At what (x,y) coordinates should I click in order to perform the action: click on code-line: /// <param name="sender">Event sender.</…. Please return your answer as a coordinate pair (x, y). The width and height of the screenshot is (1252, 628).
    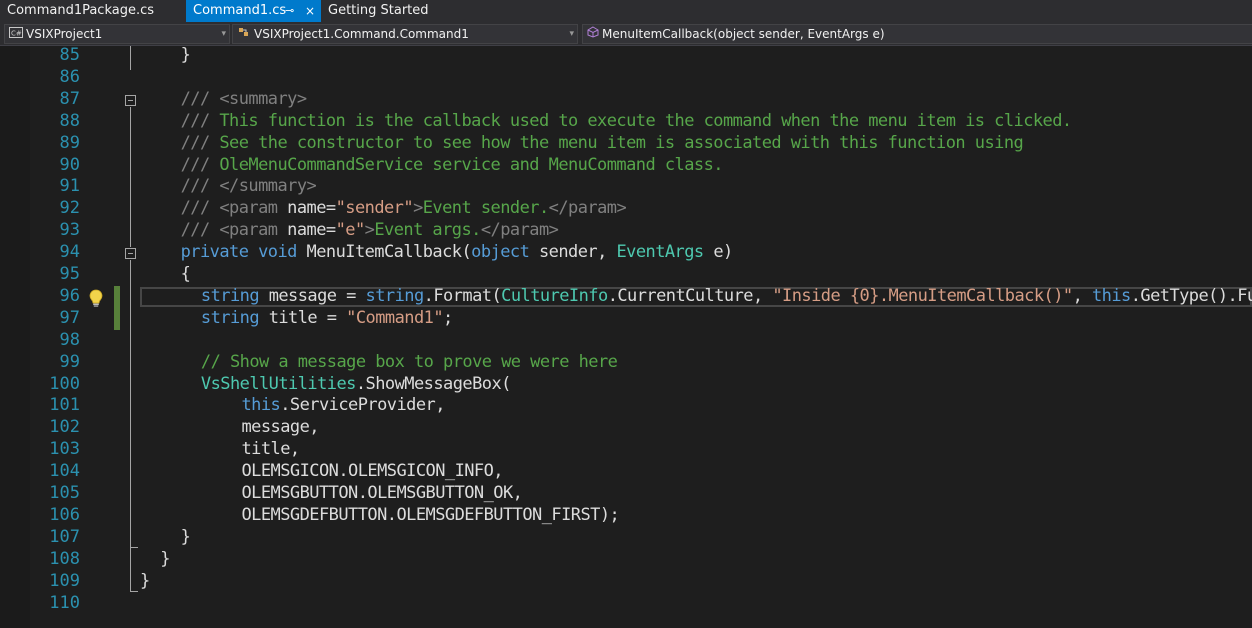
    Looking at the image, I should click on (404, 208).